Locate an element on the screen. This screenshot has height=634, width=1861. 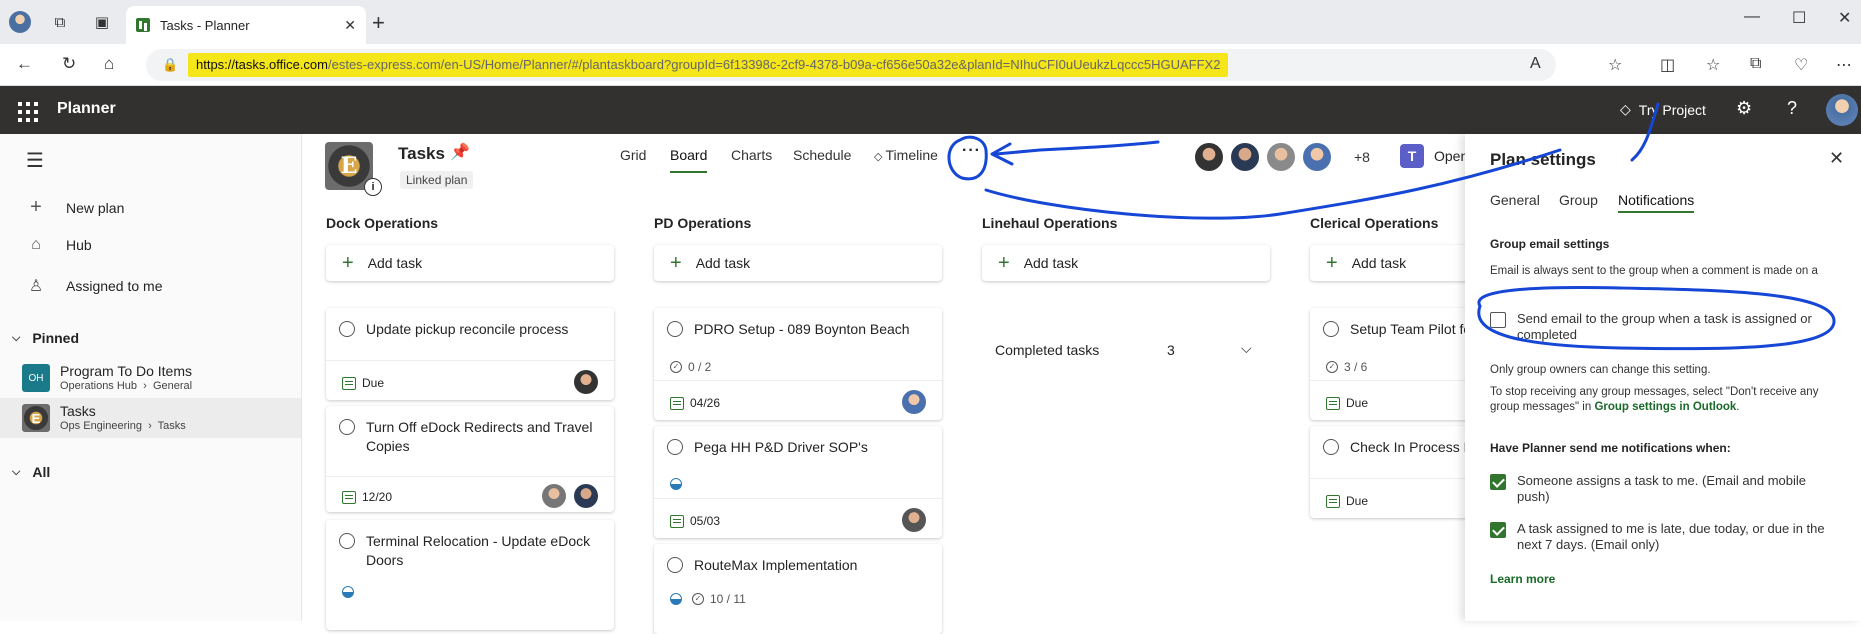
lock-icon: 🔒 is located at coordinates (170, 65).